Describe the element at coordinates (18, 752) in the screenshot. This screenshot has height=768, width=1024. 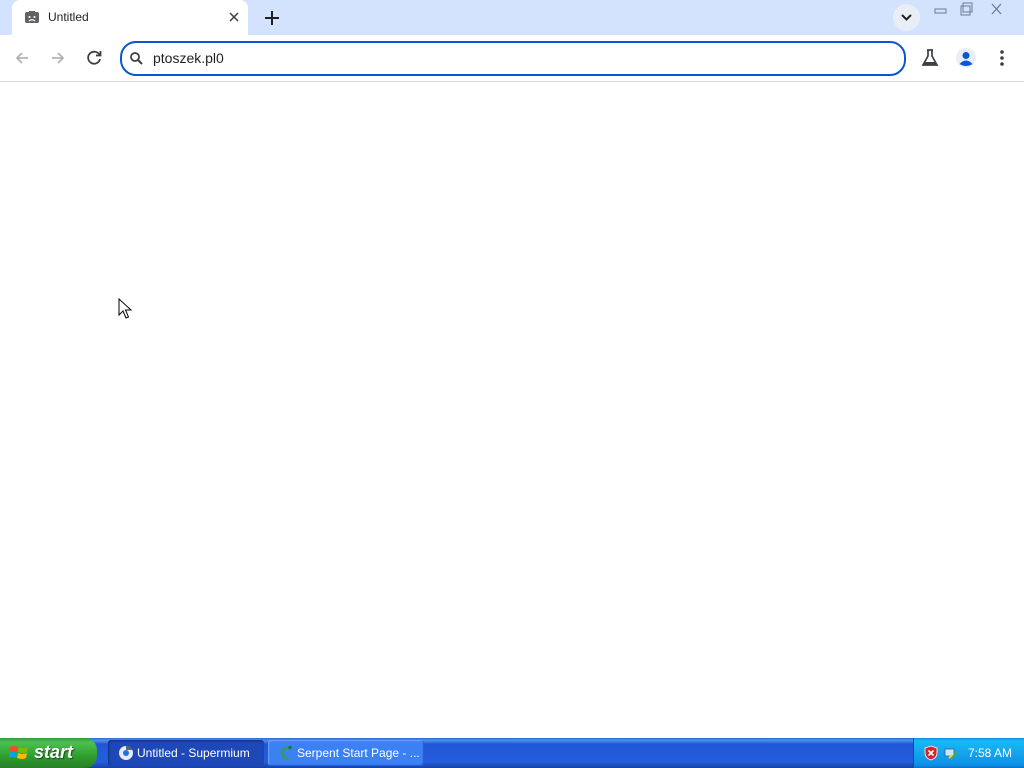
I see `windows-flag-icon` at that location.